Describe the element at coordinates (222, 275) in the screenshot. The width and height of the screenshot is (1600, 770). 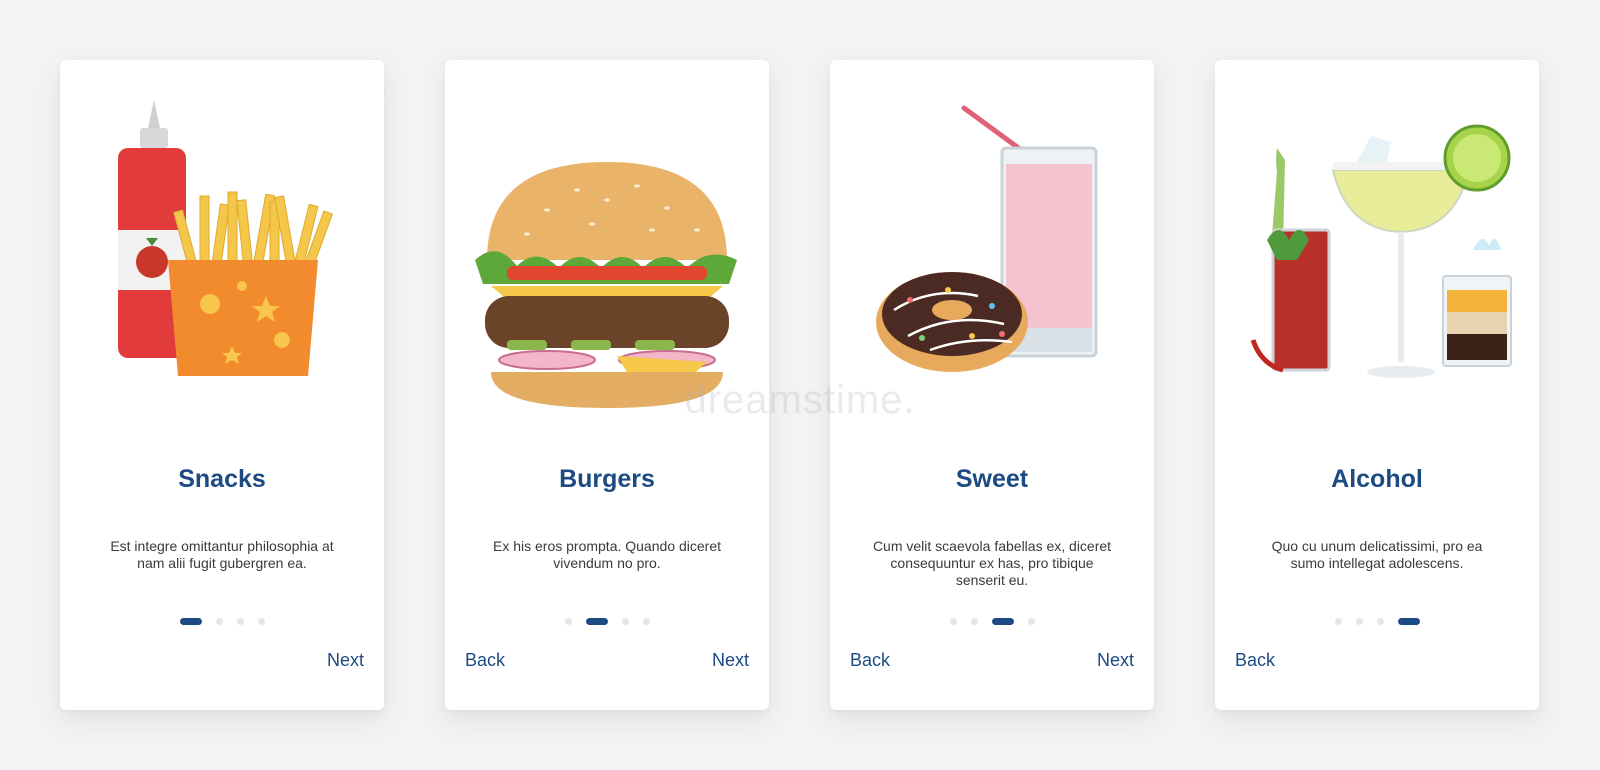
I see `ketchup-fries-icon` at that location.